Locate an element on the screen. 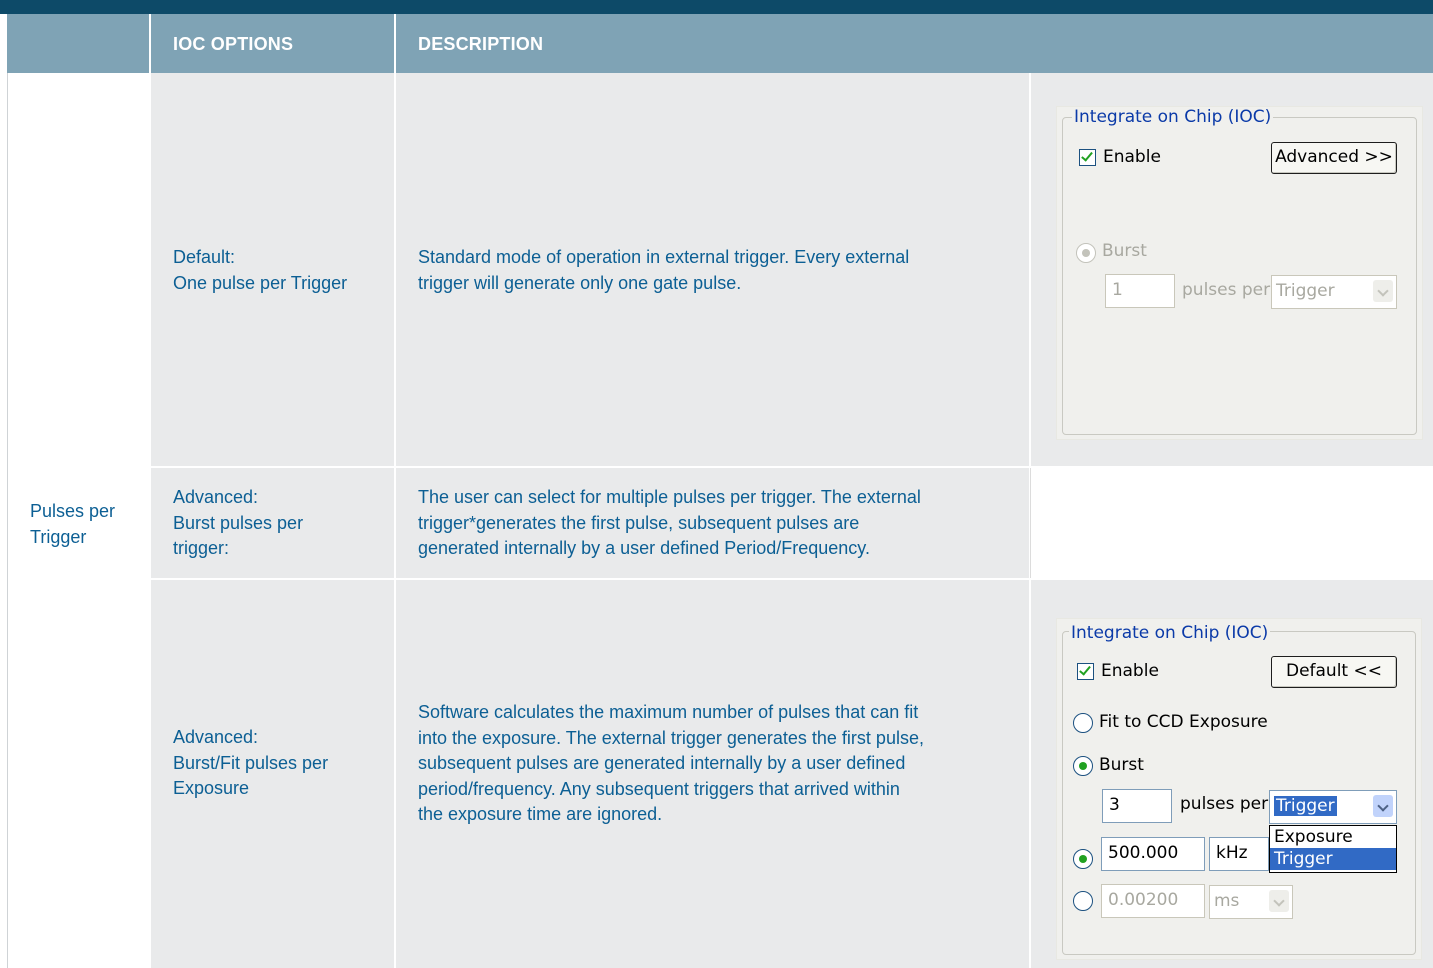  dropdown-option-trigger: Trigger is located at coordinates (1333, 859).